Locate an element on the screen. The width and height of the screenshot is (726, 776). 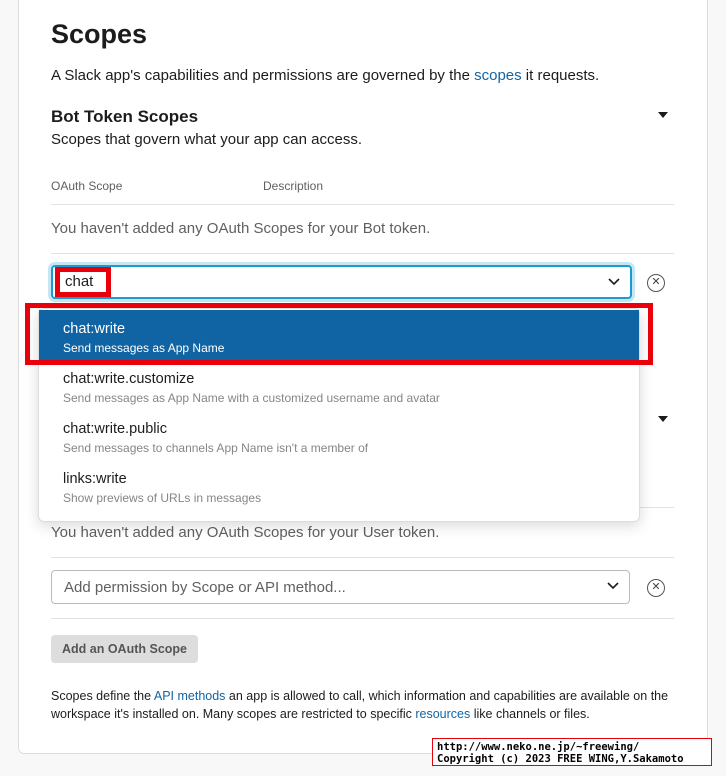
footer-text-1: Scopes define the is located at coordinates (102, 696).